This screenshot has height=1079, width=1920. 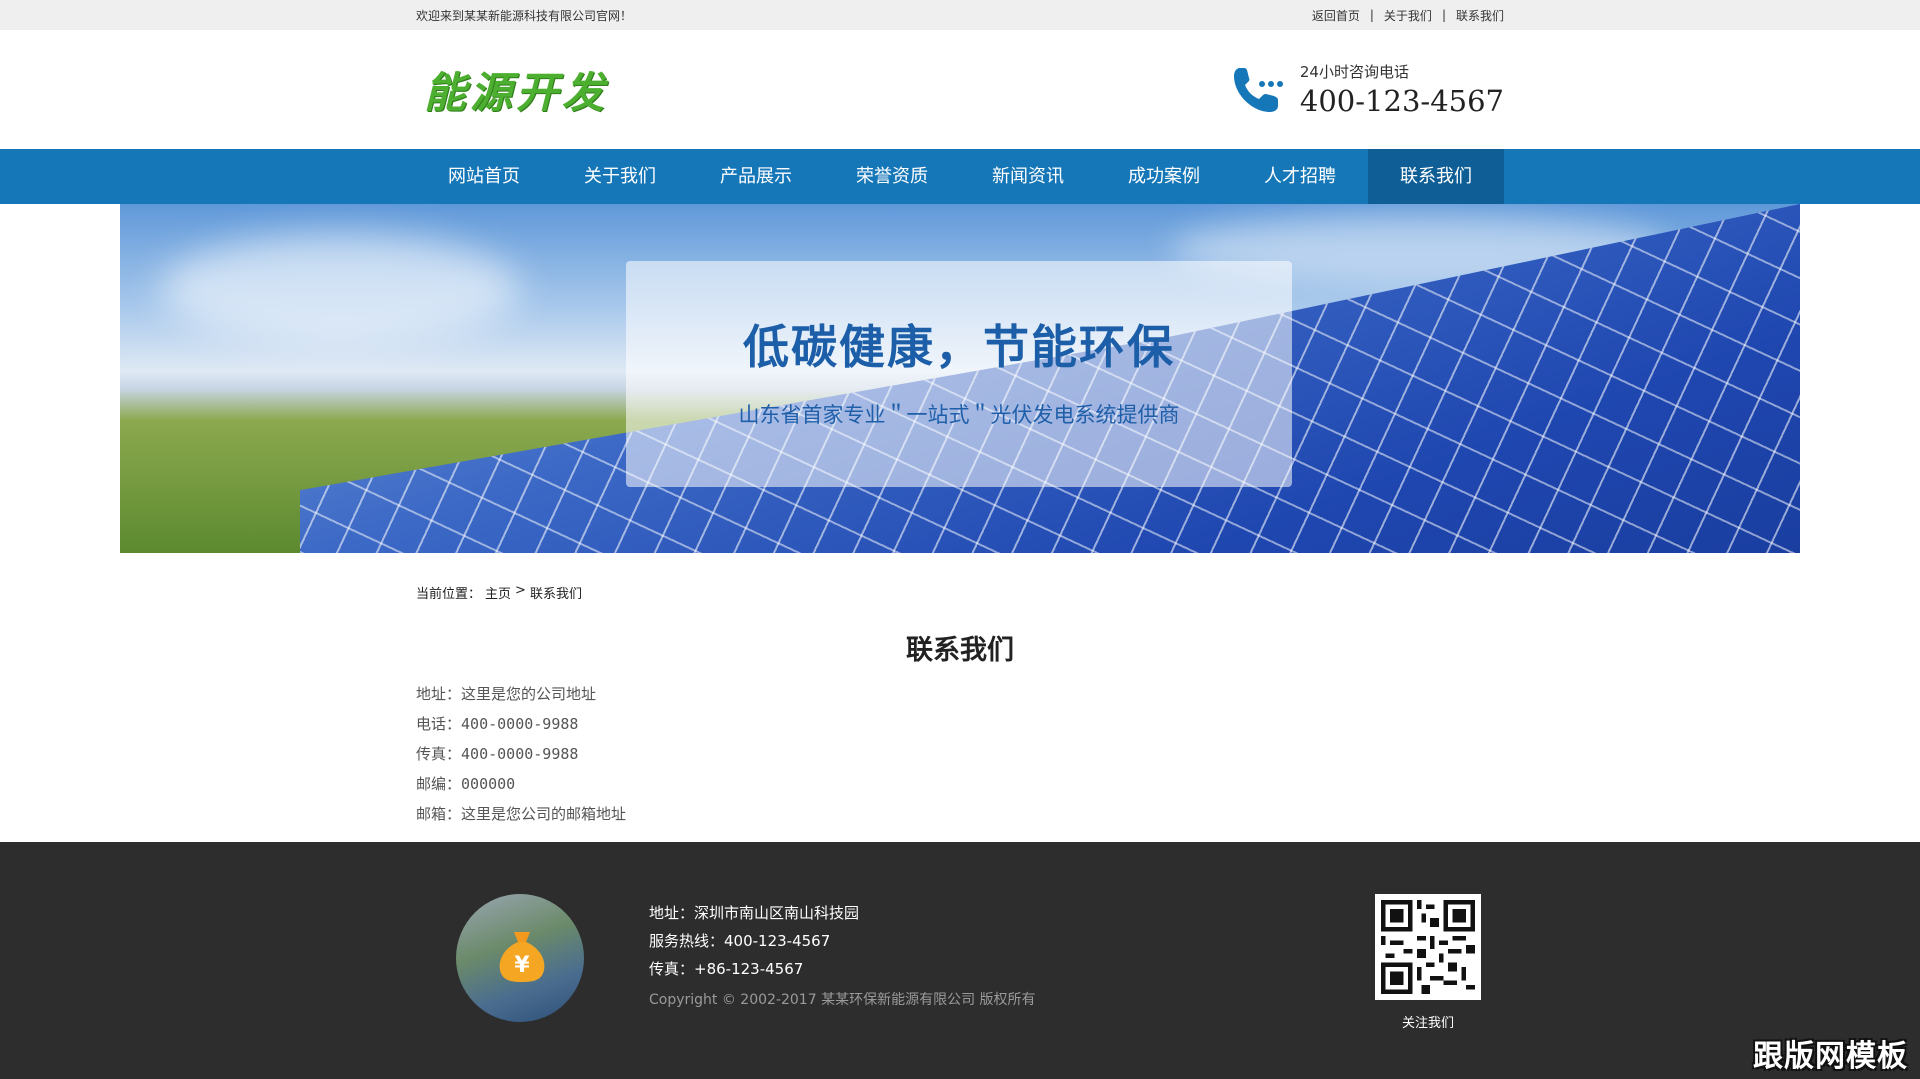 What do you see at coordinates (754, 913) in the screenshot?
I see `footer-address: 地址：深圳市南山区南山科技园` at bounding box center [754, 913].